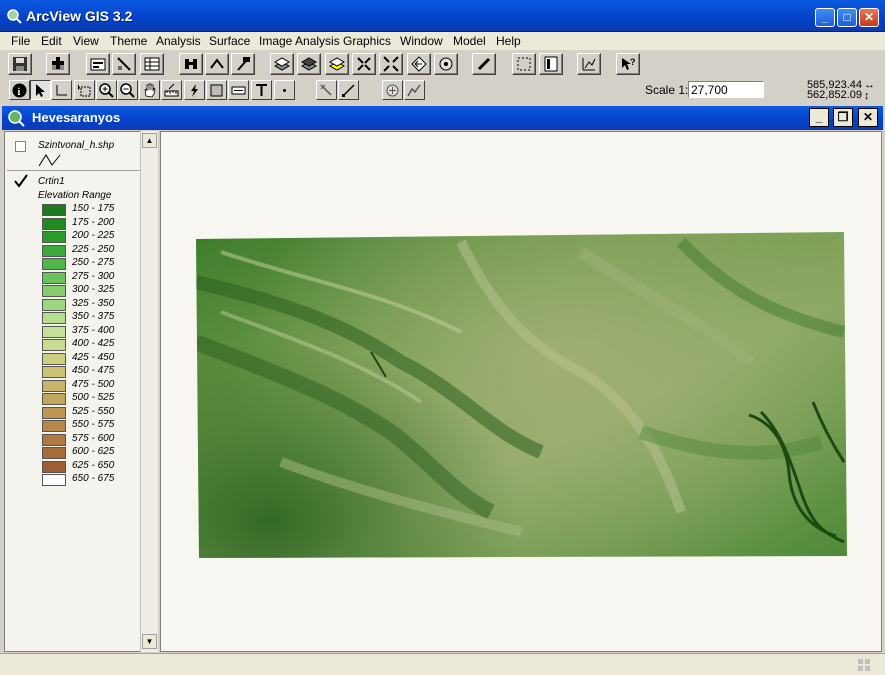  I want to click on legend-label: 350 - 375, so click(93, 316).